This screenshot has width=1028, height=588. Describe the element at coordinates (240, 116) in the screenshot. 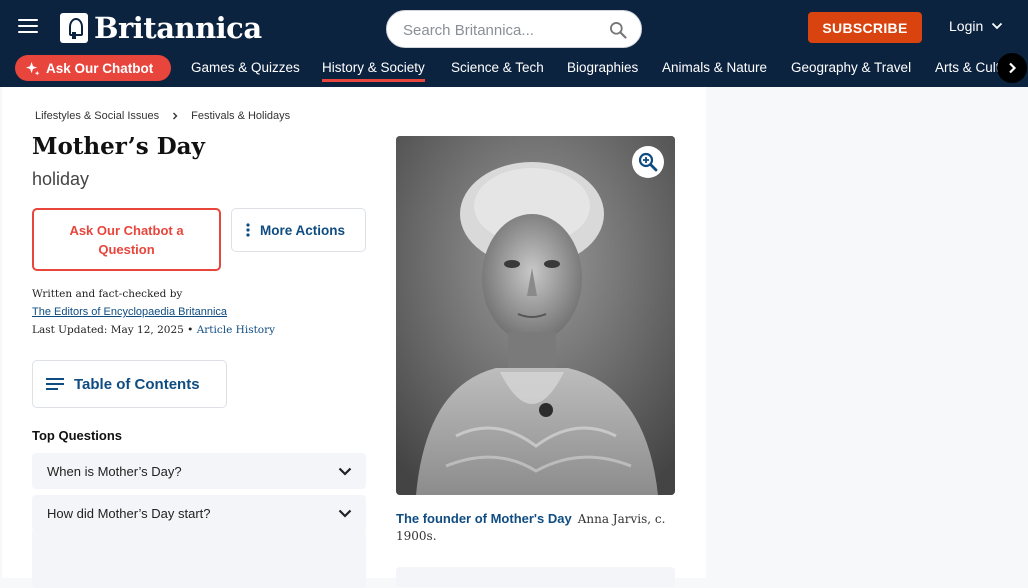

I see `breadcrumb-item: Festivals & Holidays` at that location.